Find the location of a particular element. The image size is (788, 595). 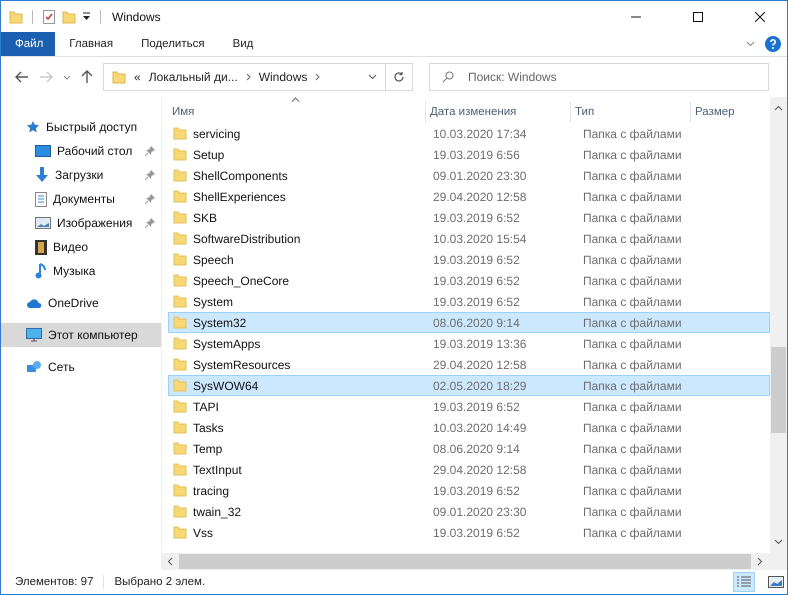

sidebar-item: Музыка is located at coordinates (81, 271).